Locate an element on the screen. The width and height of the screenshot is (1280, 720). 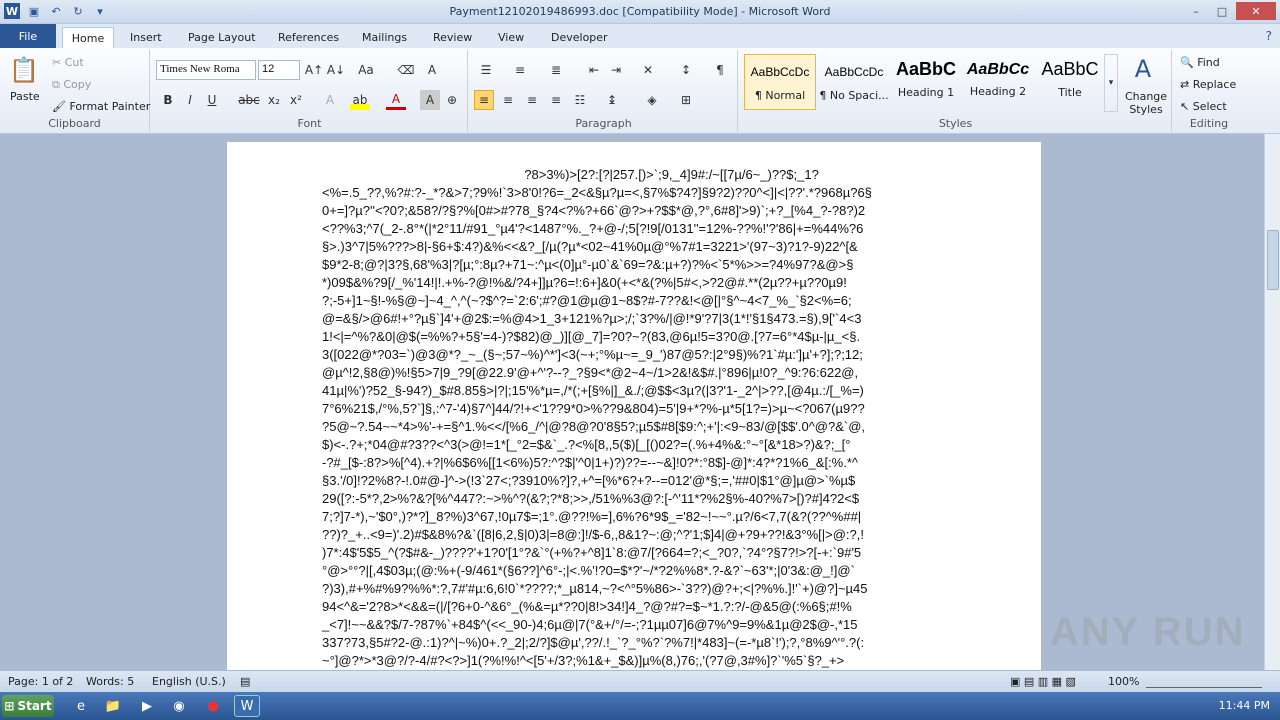
minimize-icon: – is located at coordinates (1196, 11).